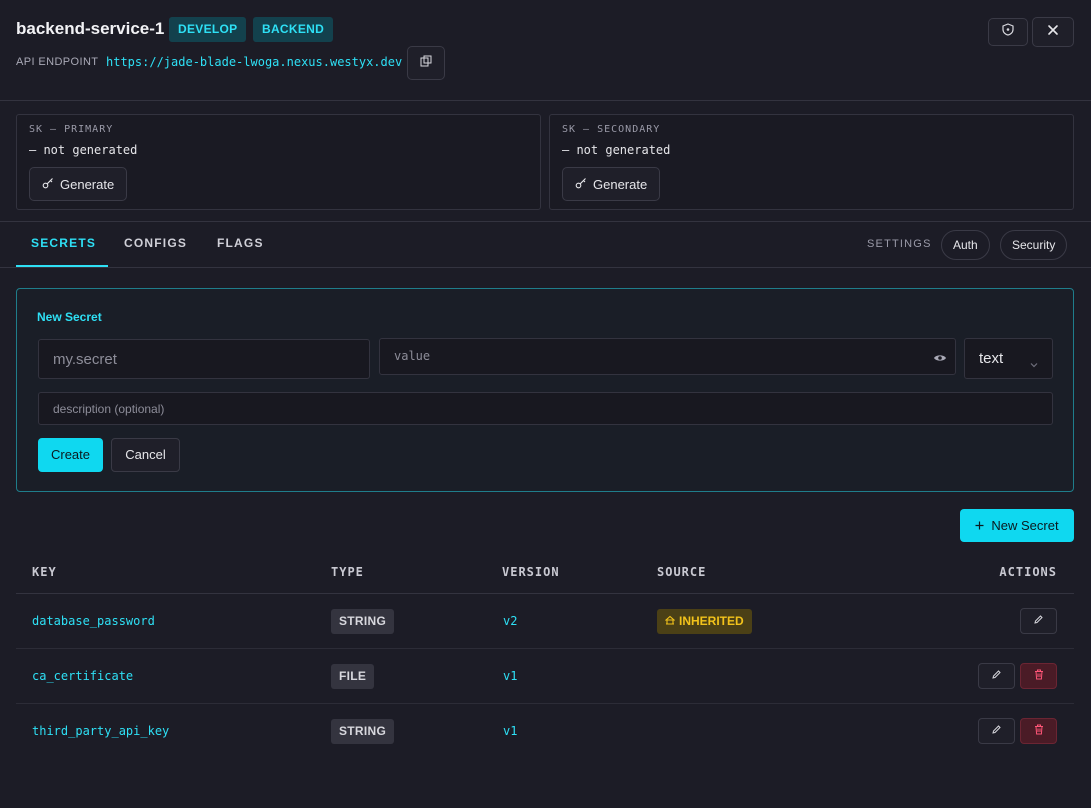  What do you see at coordinates (204, 359) in the screenshot?
I see `secret-key-input: my.secret` at bounding box center [204, 359].